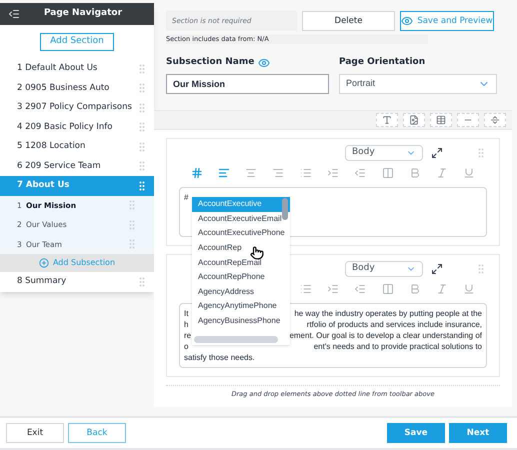 The width and height of the screenshot is (517, 450). Describe the element at coordinates (251, 172) in the screenshot. I see `align-center-icon` at that location.